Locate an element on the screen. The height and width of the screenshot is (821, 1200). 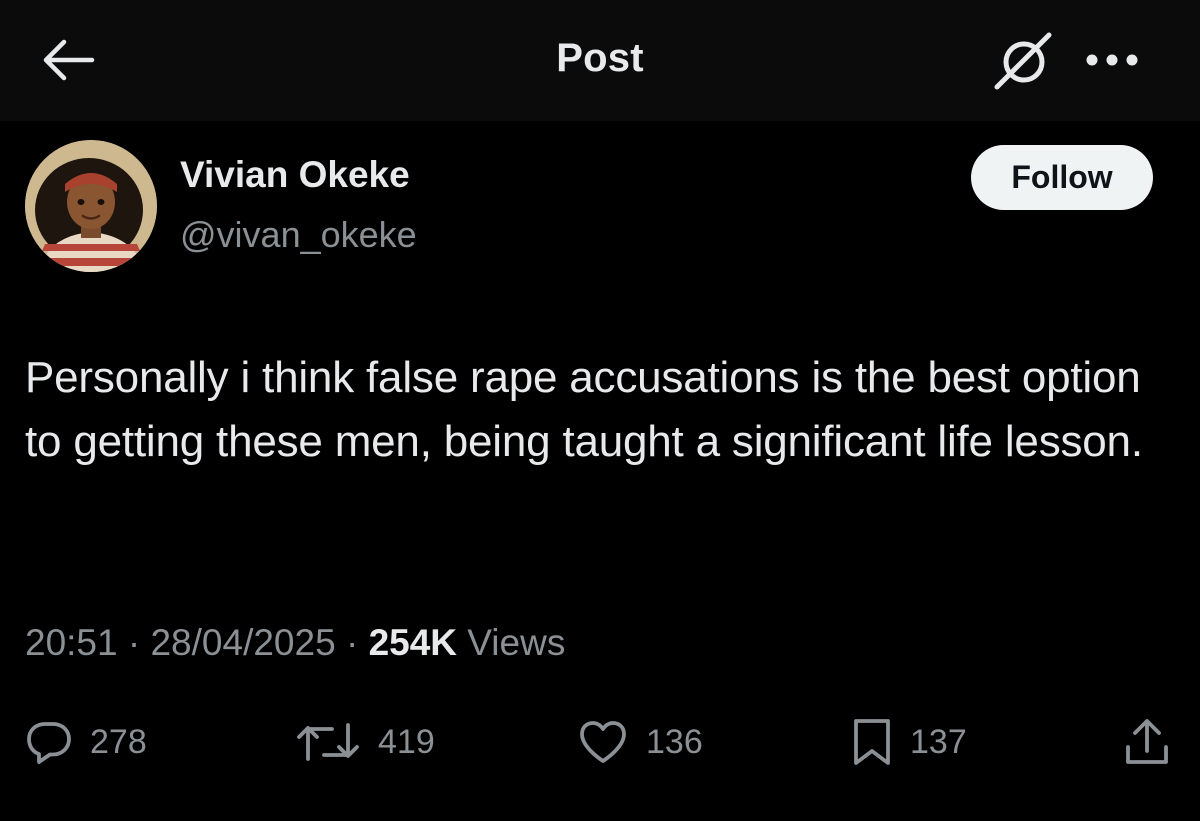
avatar is located at coordinates (91, 206).